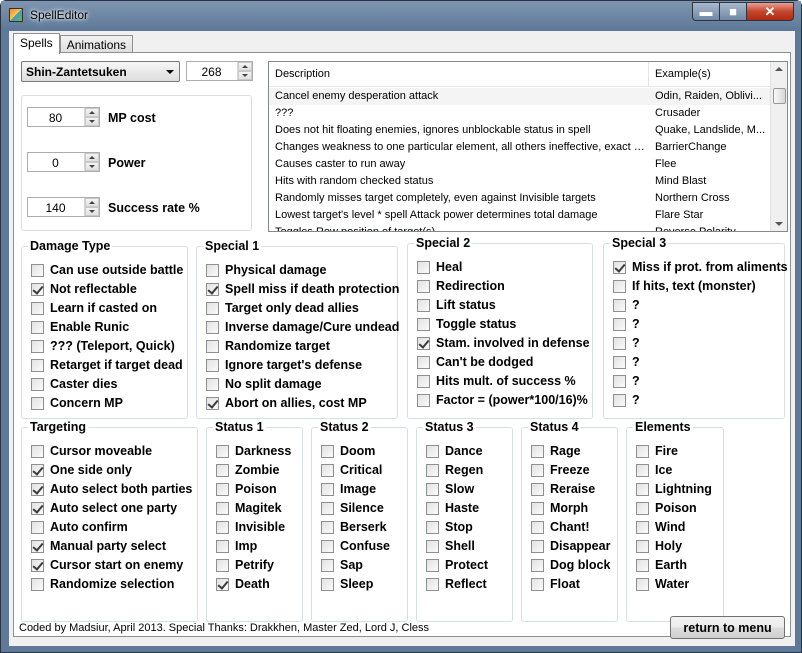 The width and height of the screenshot is (802, 653). Describe the element at coordinates (98, 546) in the screenshot. I see `targeting-checkbox: Manual party select` at that location.